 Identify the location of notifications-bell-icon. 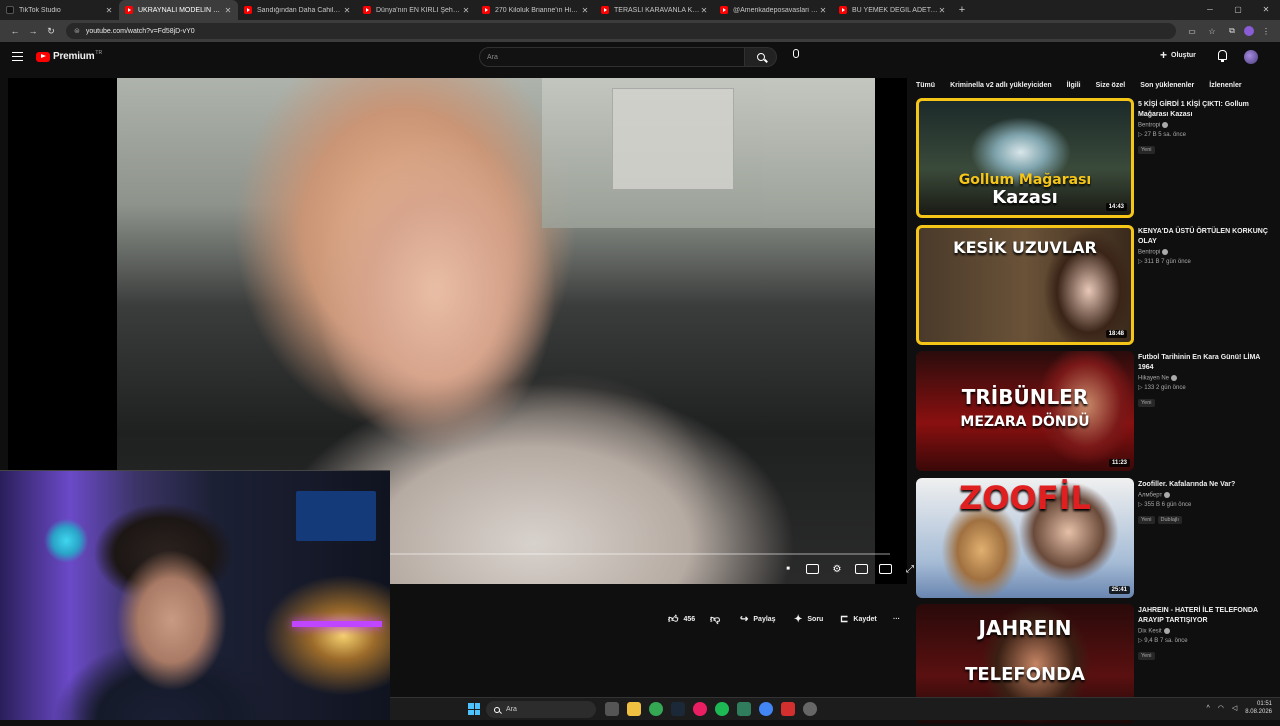
(1222, 56).